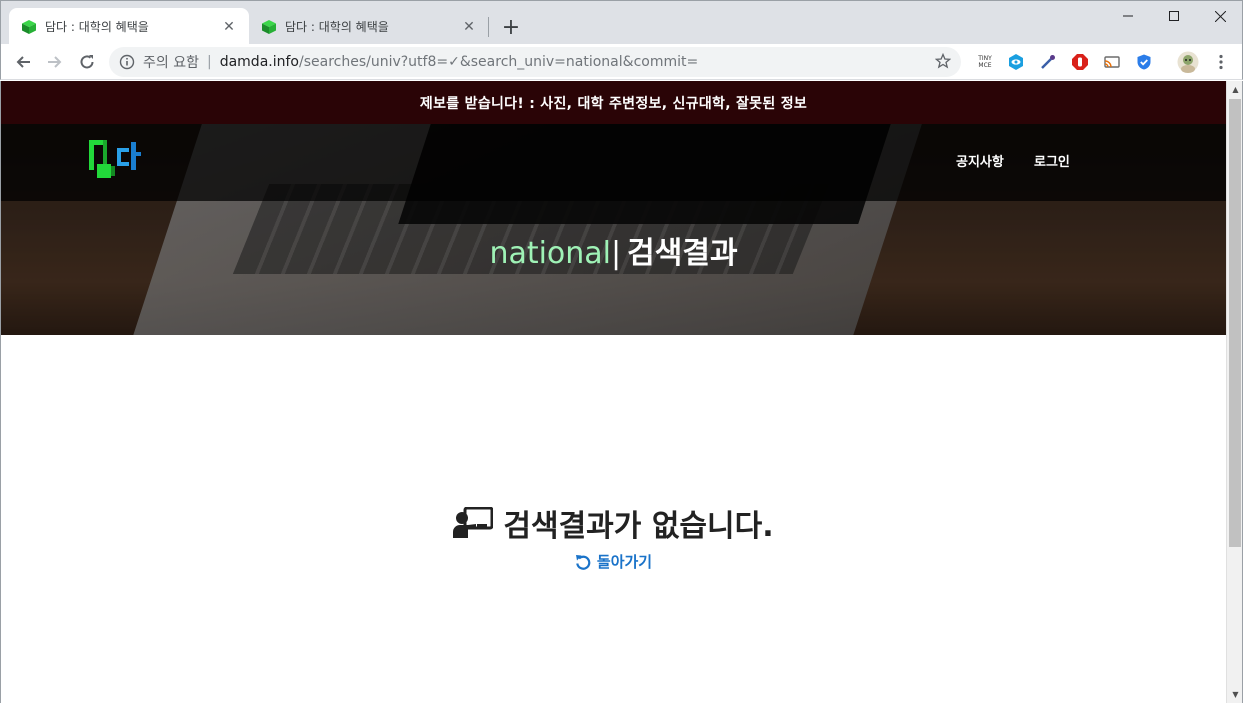 This screenshot has height=703, width=1243. What do you see at coordinates (1016, 62) in the screenshot?
I see `eye-icon` at bounding box center [1016, 62].